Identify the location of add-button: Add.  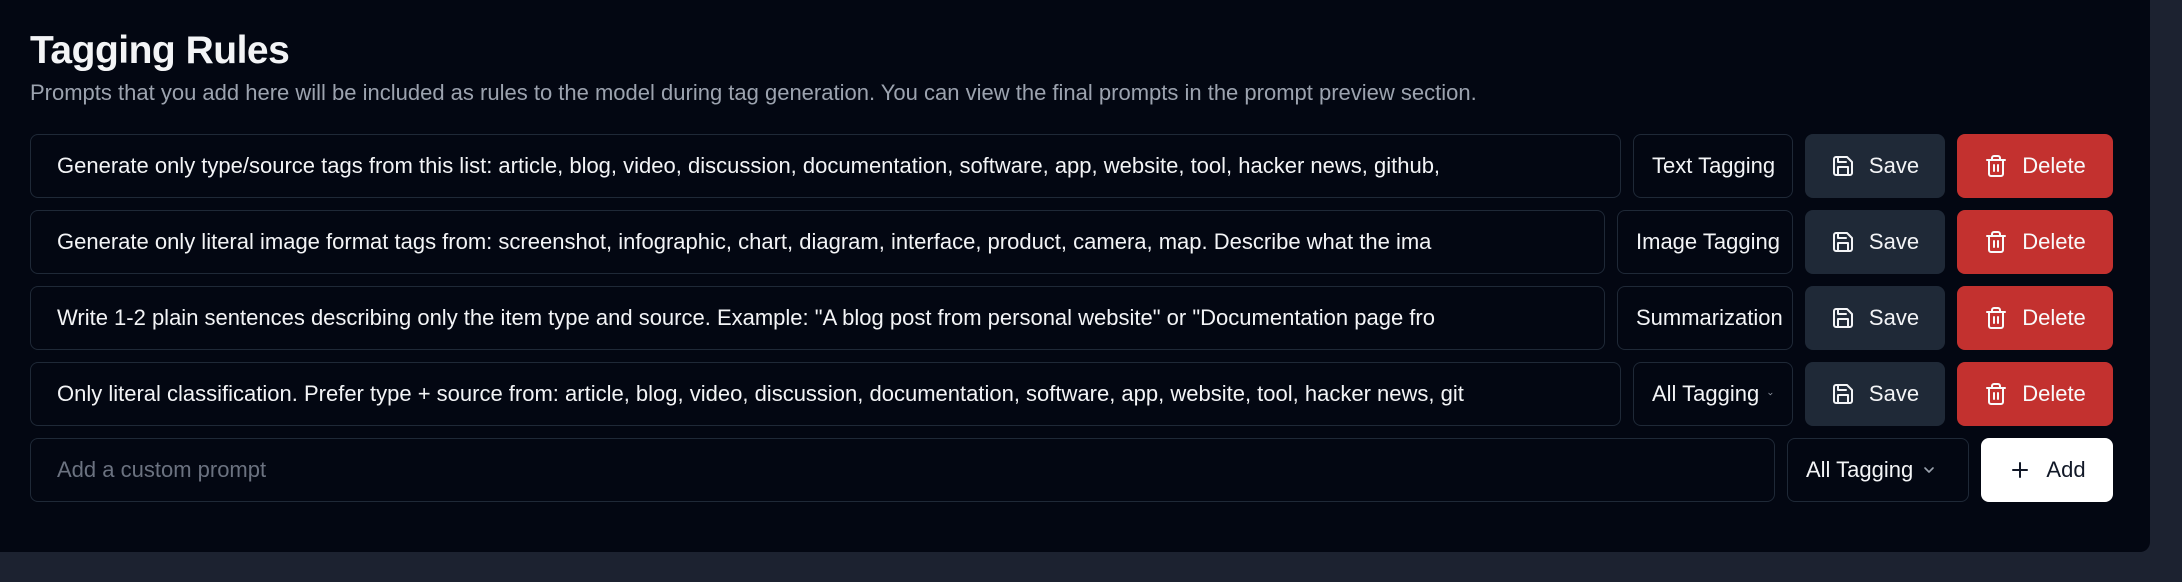
(2047, 470).